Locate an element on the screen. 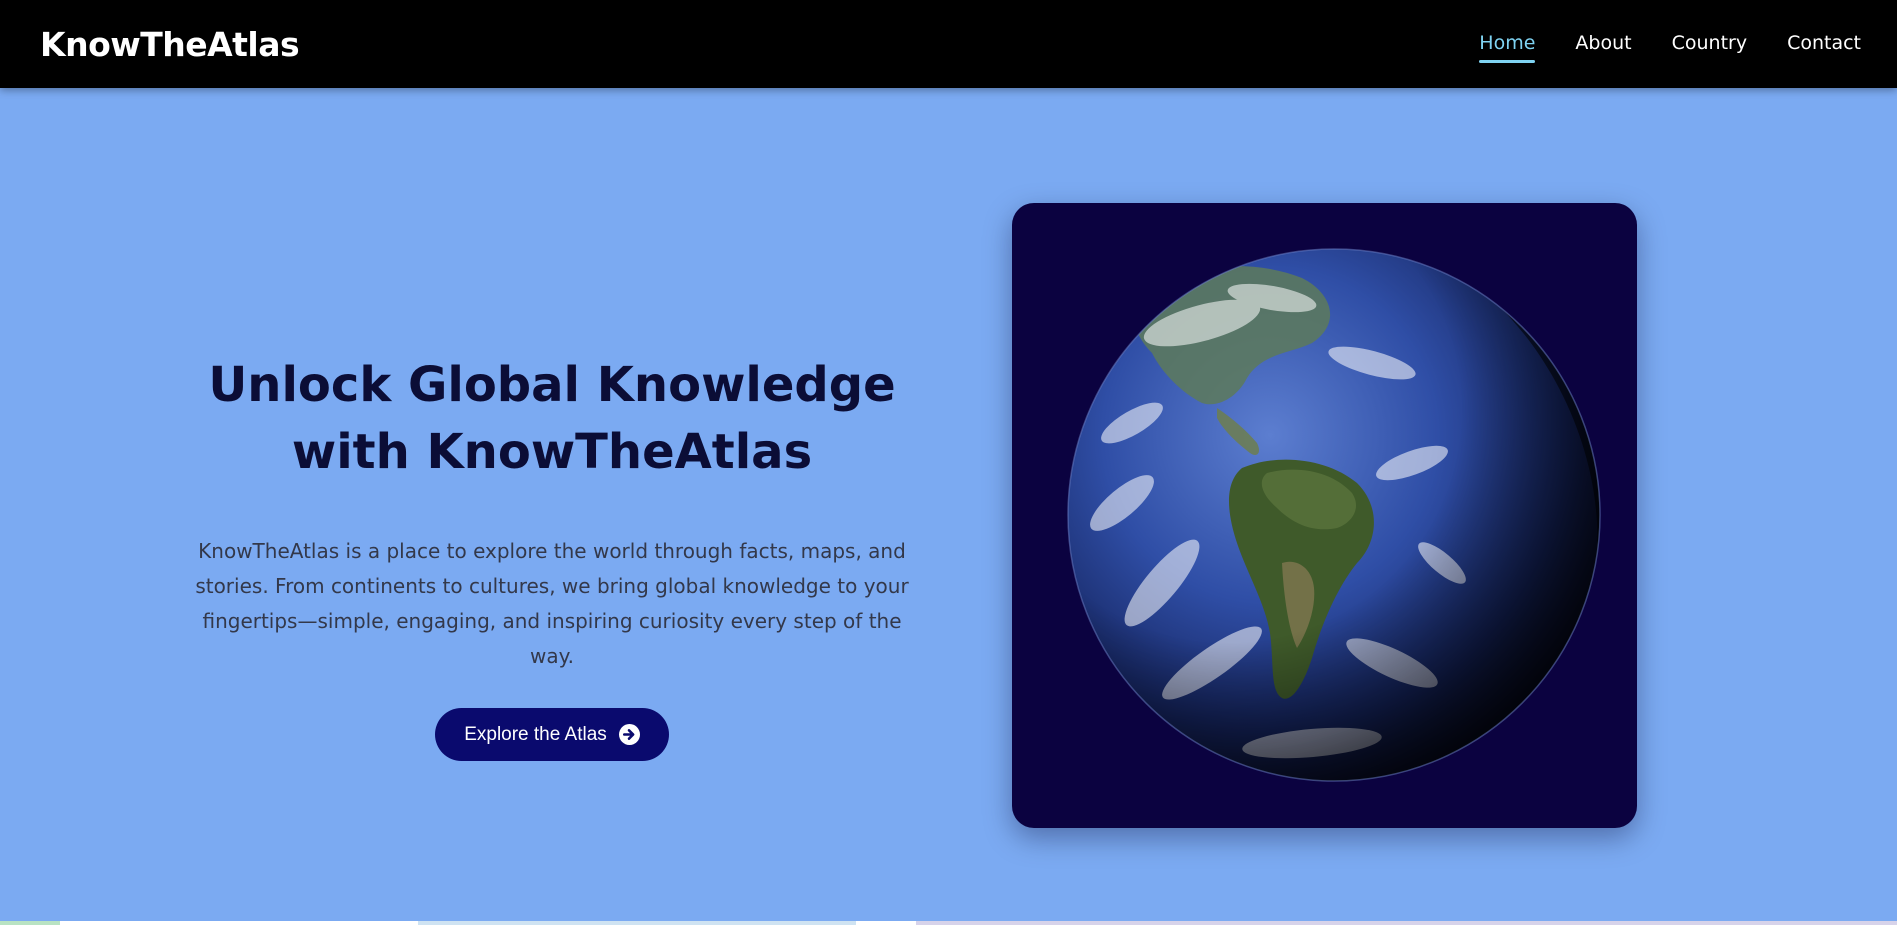  hero-title-line-2: with KnowTheAtlas is located at coordinates (552, 452).